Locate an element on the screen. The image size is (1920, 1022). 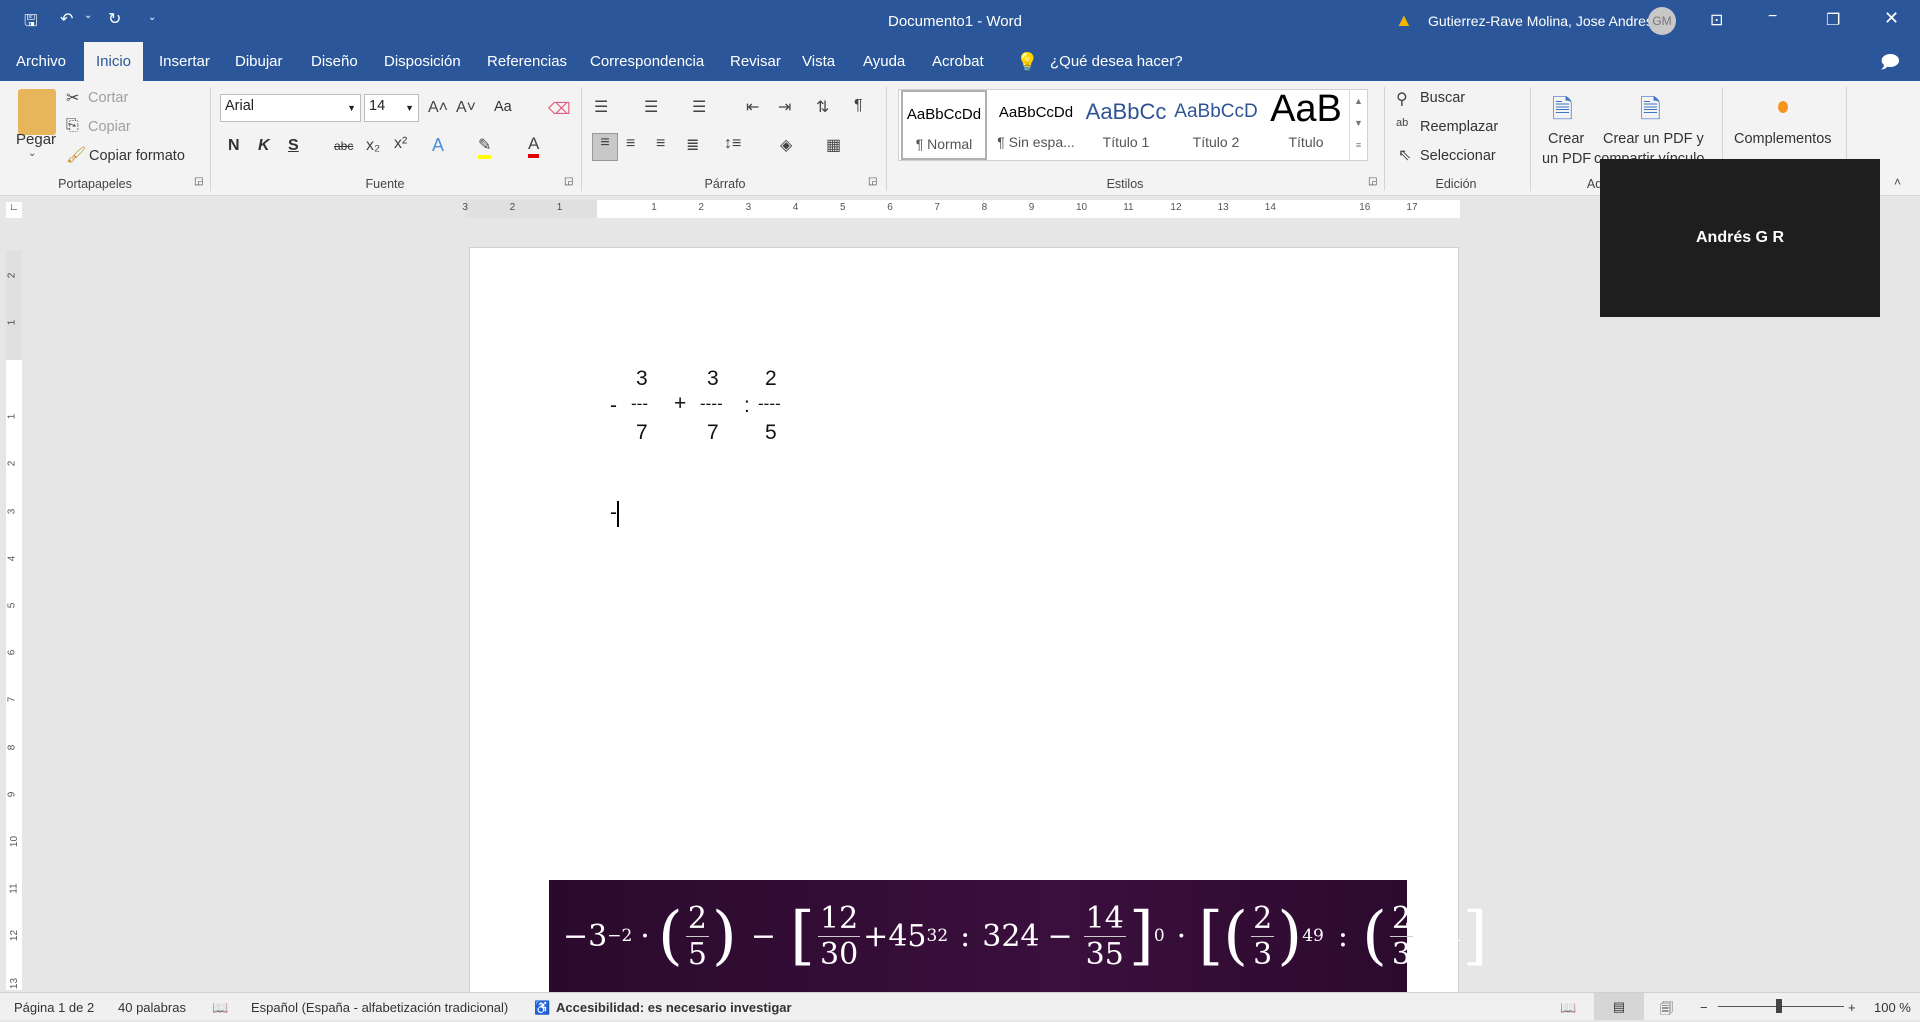
tab-inicio: Inicio is located at coordinates (114, 61).